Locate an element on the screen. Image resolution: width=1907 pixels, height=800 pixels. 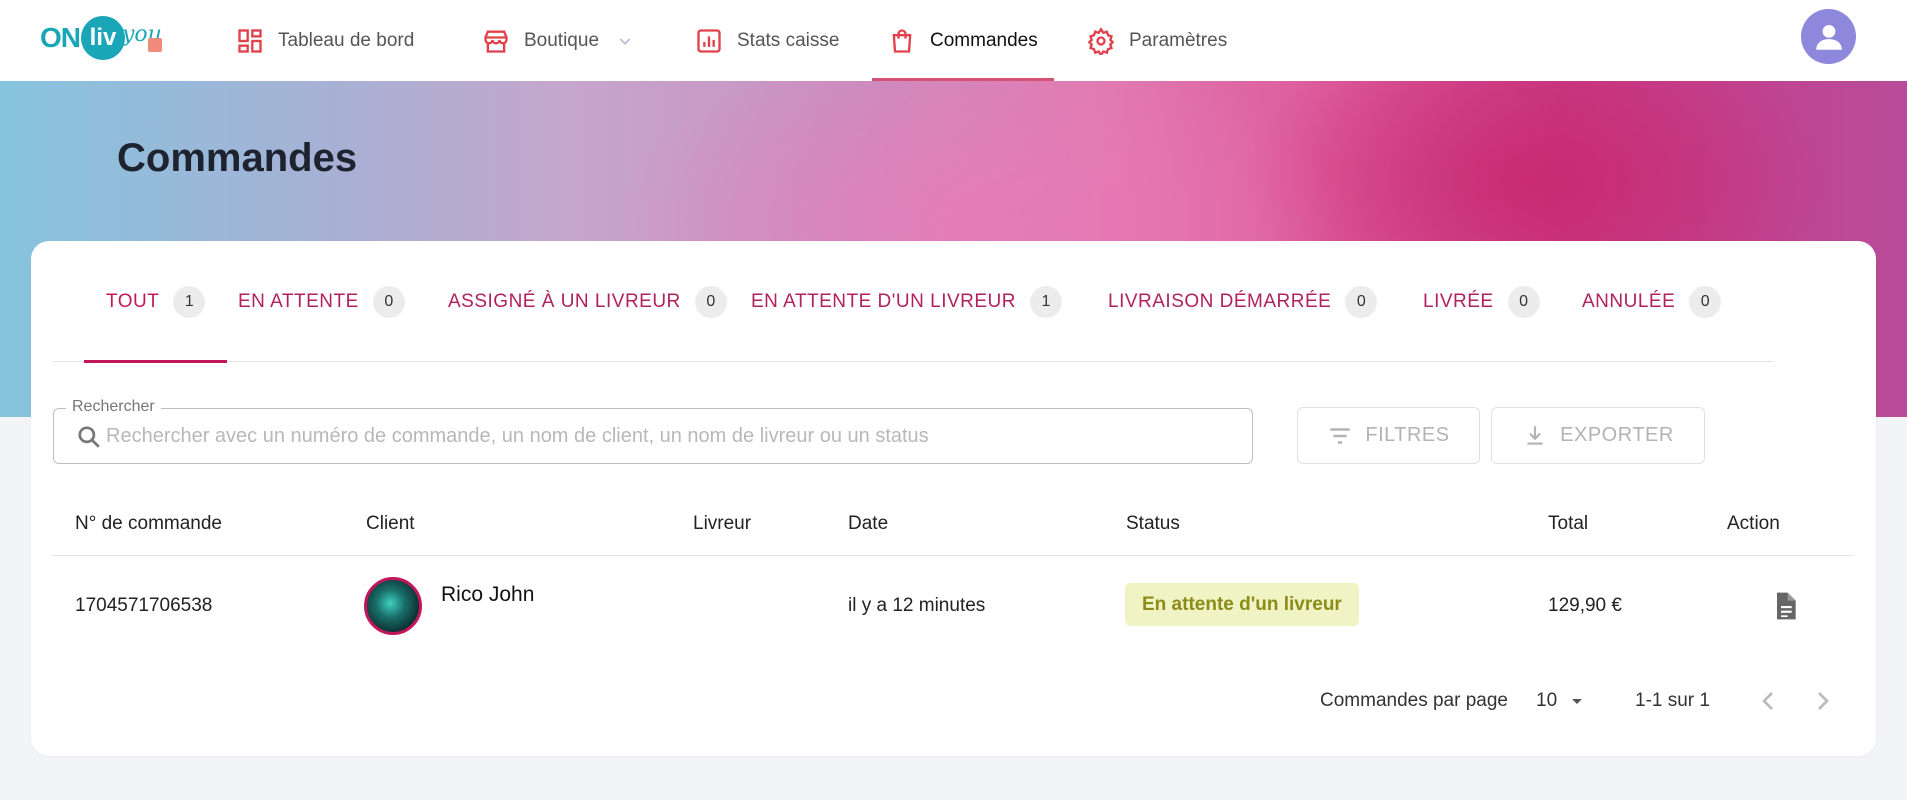
column-header-status: Status is located at coordinates (1153, 523).